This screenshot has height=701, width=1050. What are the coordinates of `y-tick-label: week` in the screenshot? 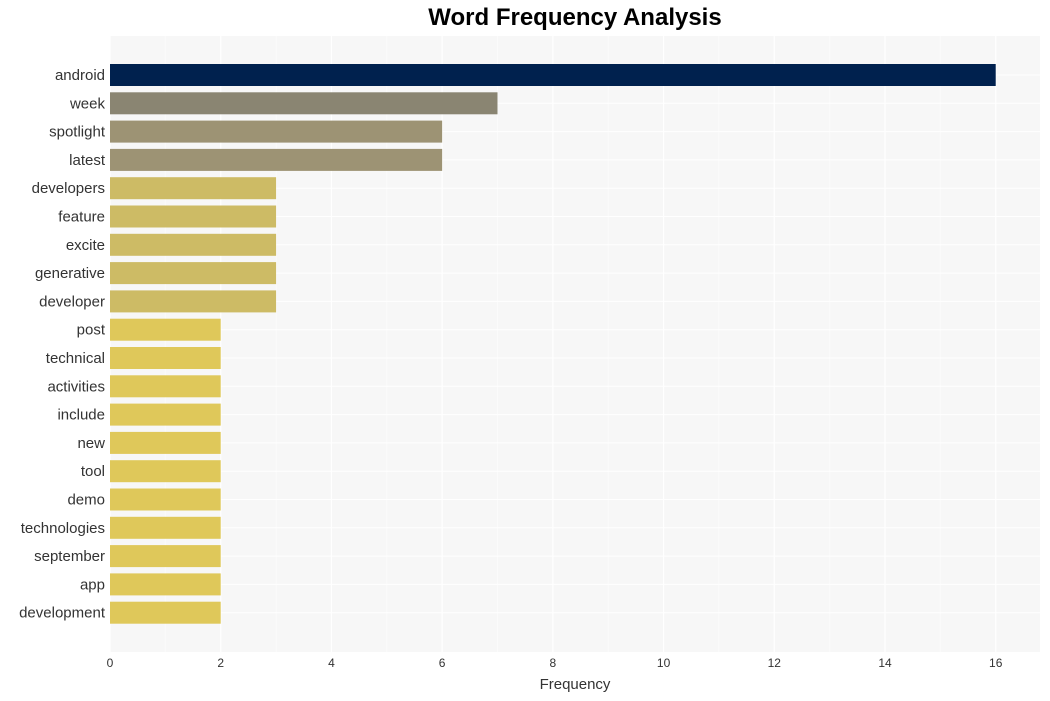 It's located at (87, 103).